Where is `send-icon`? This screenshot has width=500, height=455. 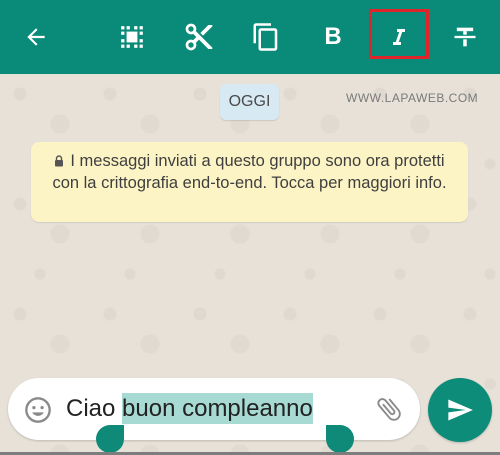 send-icon is located at coordinates (460, 410).